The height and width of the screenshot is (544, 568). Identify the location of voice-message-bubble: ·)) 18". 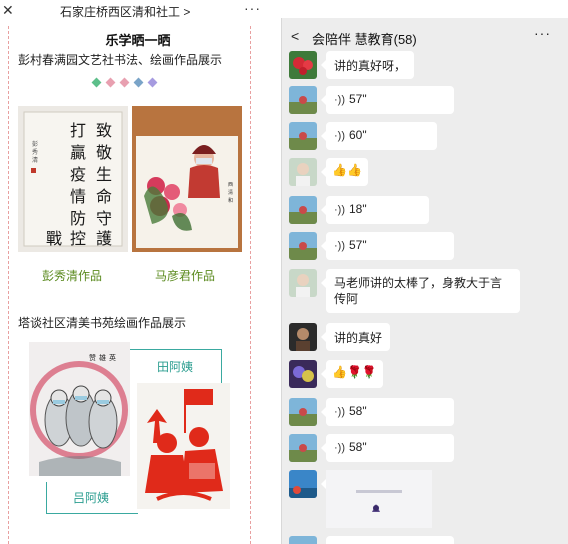
(375, 210).